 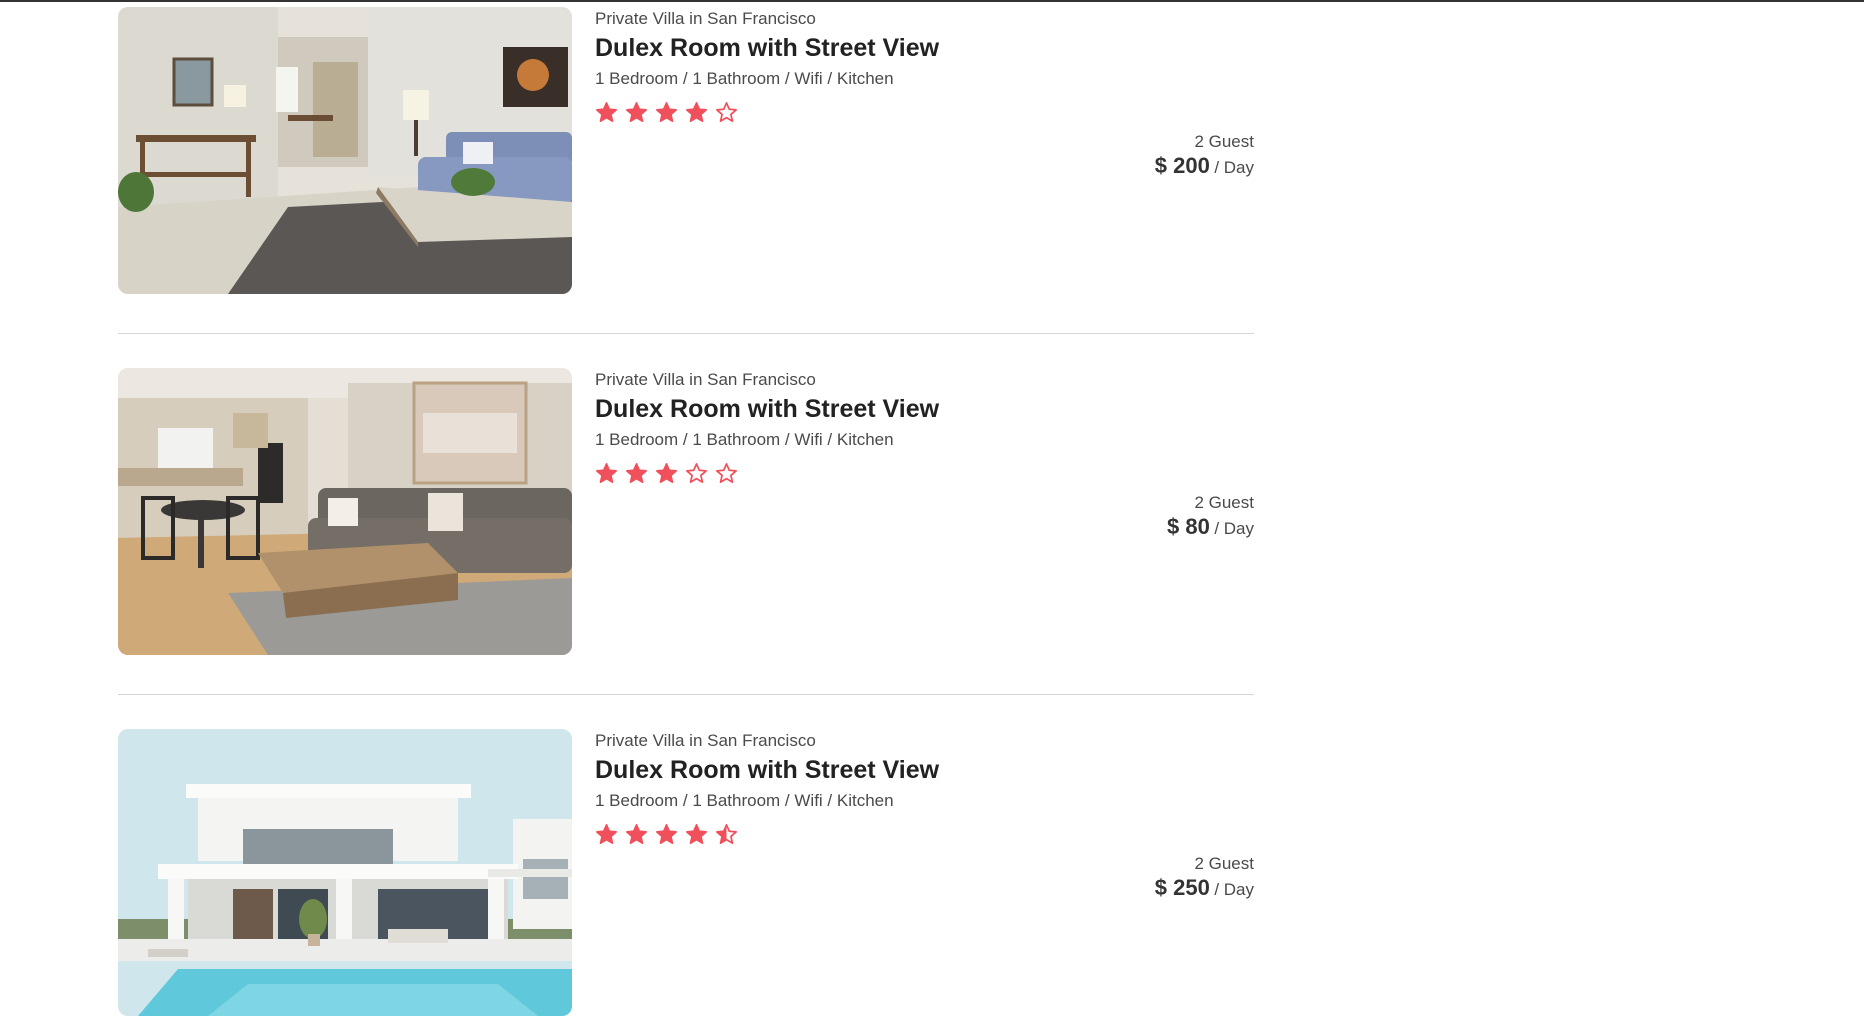 What do you see at coordinates (1182, 887) in the screenshot?
I see `price-amount: $ 250` at bounding box center [1182, 887].